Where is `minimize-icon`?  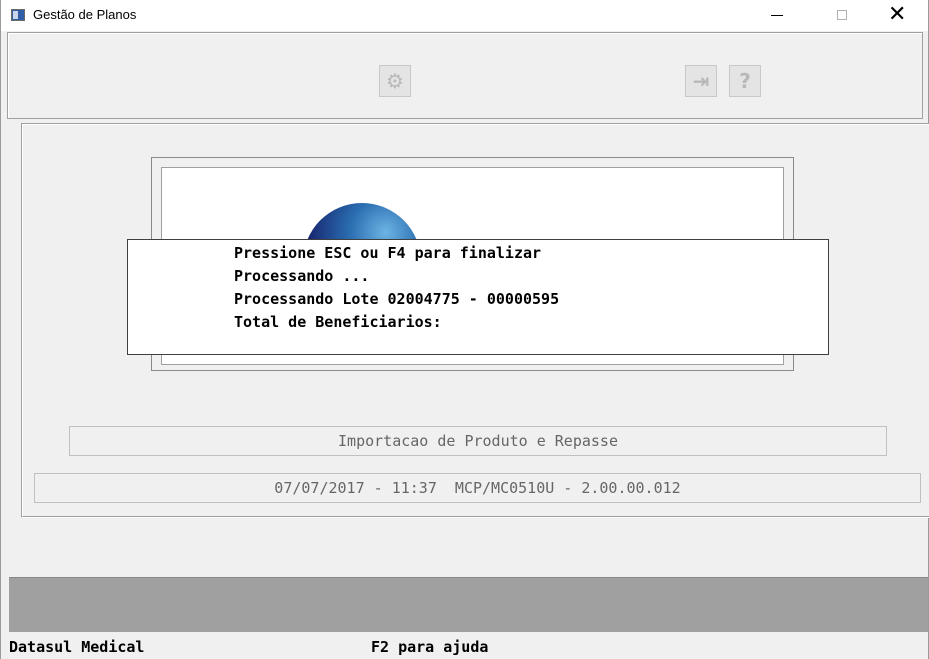 minimize-icon is located at coordinates (777, 15).